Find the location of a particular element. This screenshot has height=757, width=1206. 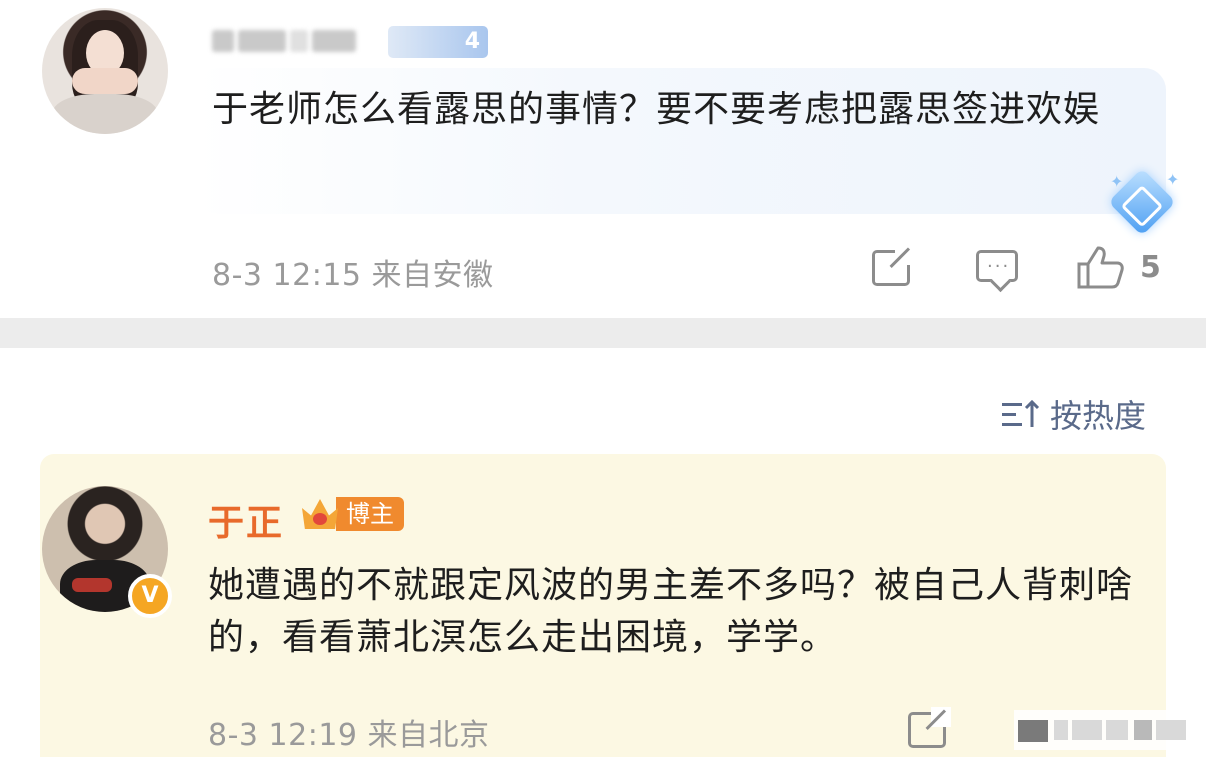

section-divider is located at coordinates (603, 333).